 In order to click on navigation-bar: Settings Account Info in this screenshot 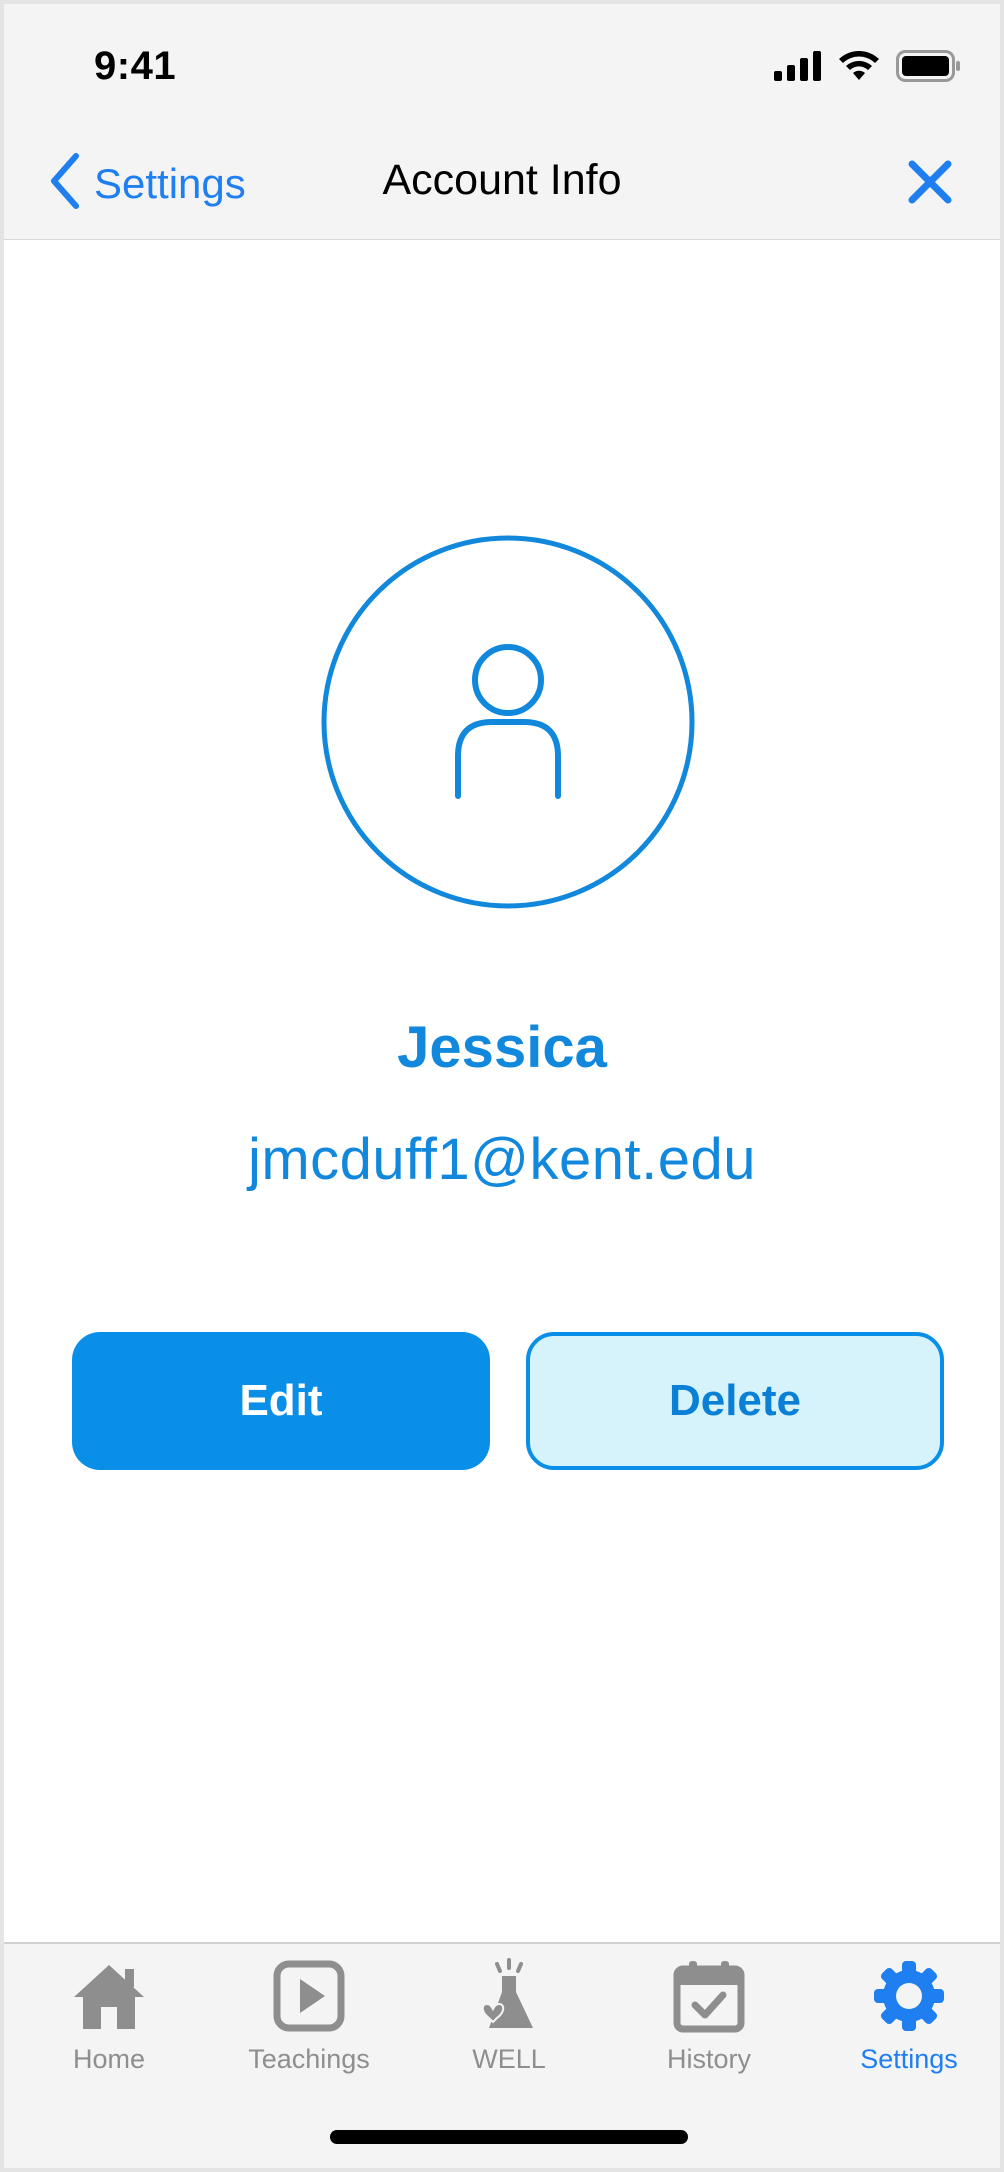, I will do `click(502, 182)`.